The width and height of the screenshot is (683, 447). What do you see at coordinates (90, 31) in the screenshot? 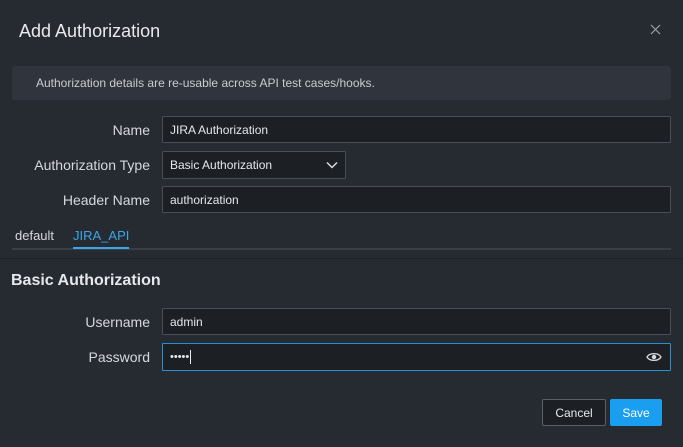
I see `dialog-title: Add Authorization` at bounding box center [90, 31].